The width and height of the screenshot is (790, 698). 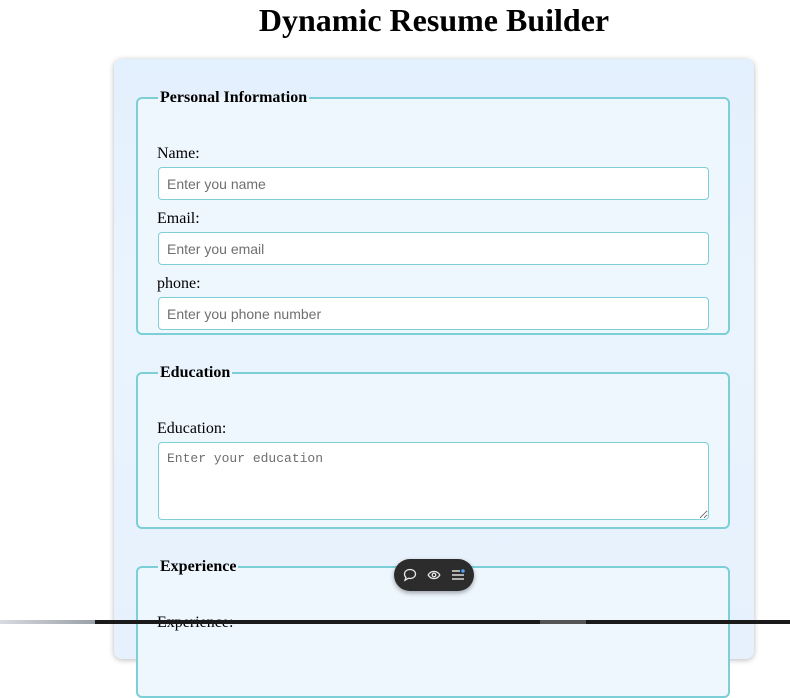 I want to click on taskbar, so click(x=395, y=622).